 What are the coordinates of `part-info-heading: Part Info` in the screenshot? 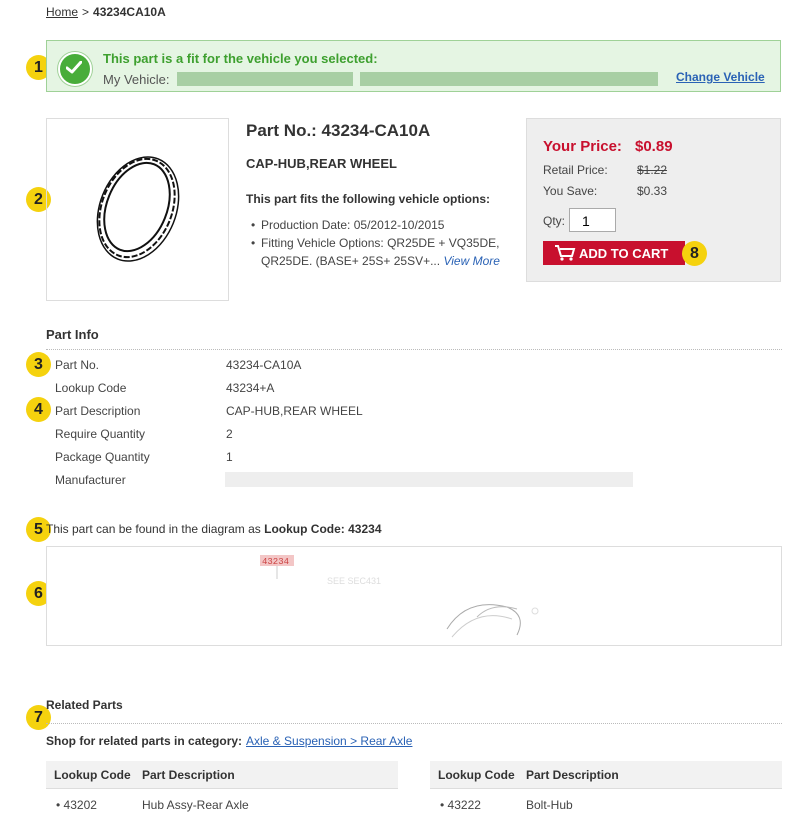 It's located at (72, 334).